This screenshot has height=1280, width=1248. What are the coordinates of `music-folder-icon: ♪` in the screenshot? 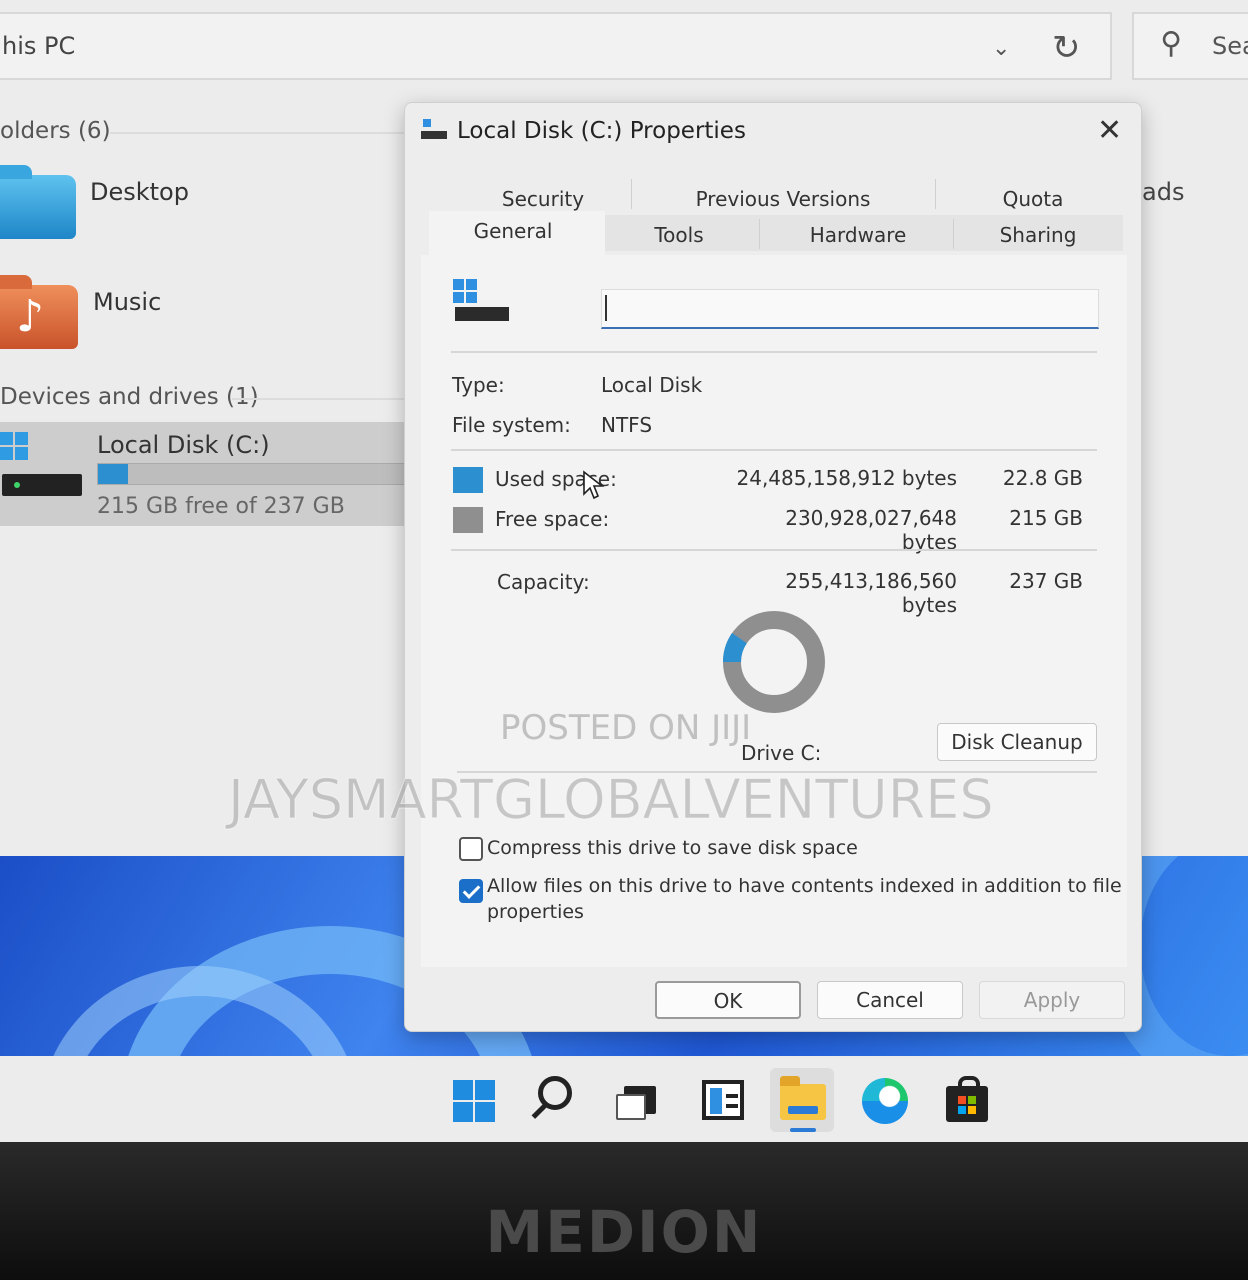 It's located at (39, 312).